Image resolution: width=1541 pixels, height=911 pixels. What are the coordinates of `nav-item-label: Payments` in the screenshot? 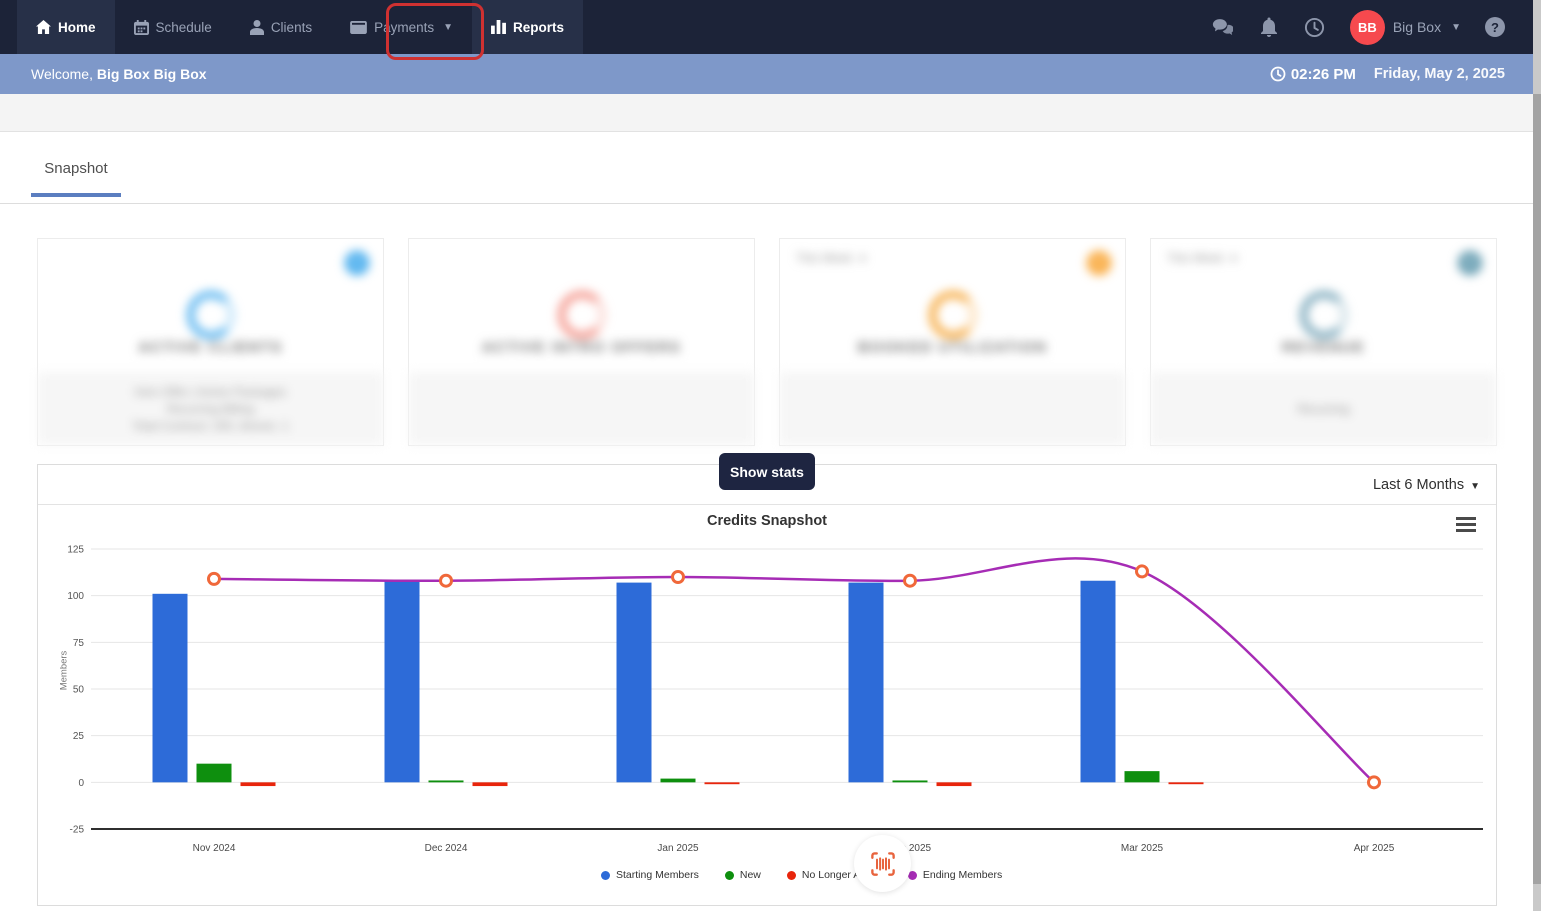 It's located at (404, 27).